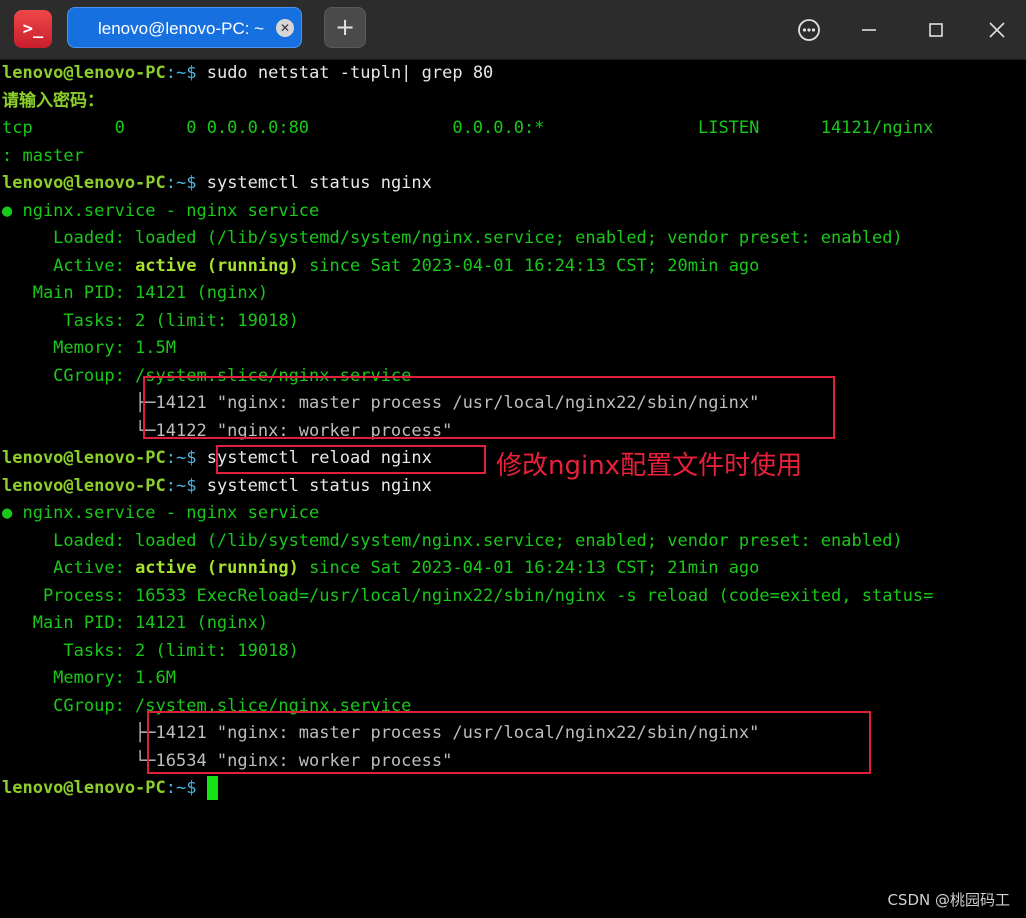 The height and width of the screenshot is (918, 1026). What do you see at coordinates (869, 30) in the screenshot?
I see `minimize-icon` at bounding box center [869, 30].